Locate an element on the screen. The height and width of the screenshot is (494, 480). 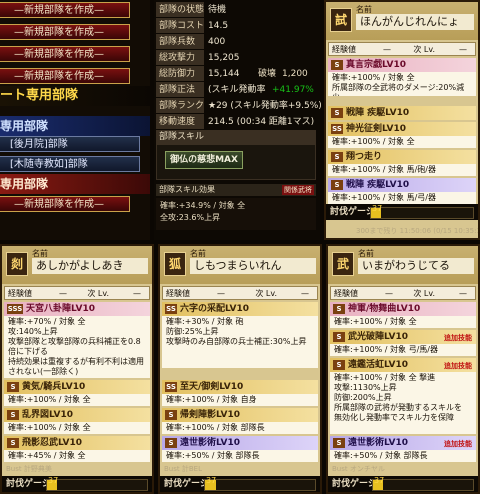
skill-rate-bonus: +41.97% is located at coordinates (293, 90).